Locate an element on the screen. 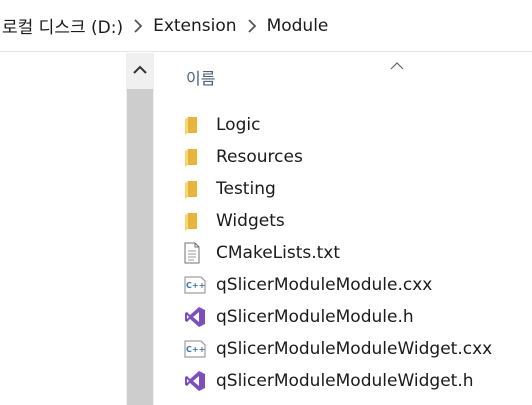  scroll-up-button is located at coordinates (140, 70).